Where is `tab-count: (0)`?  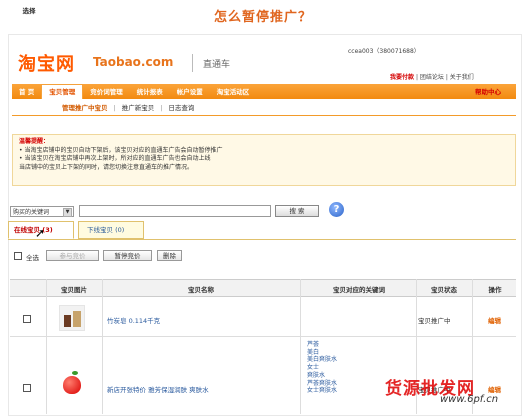 tab-count: (0) is located at coordinates (120, 230).